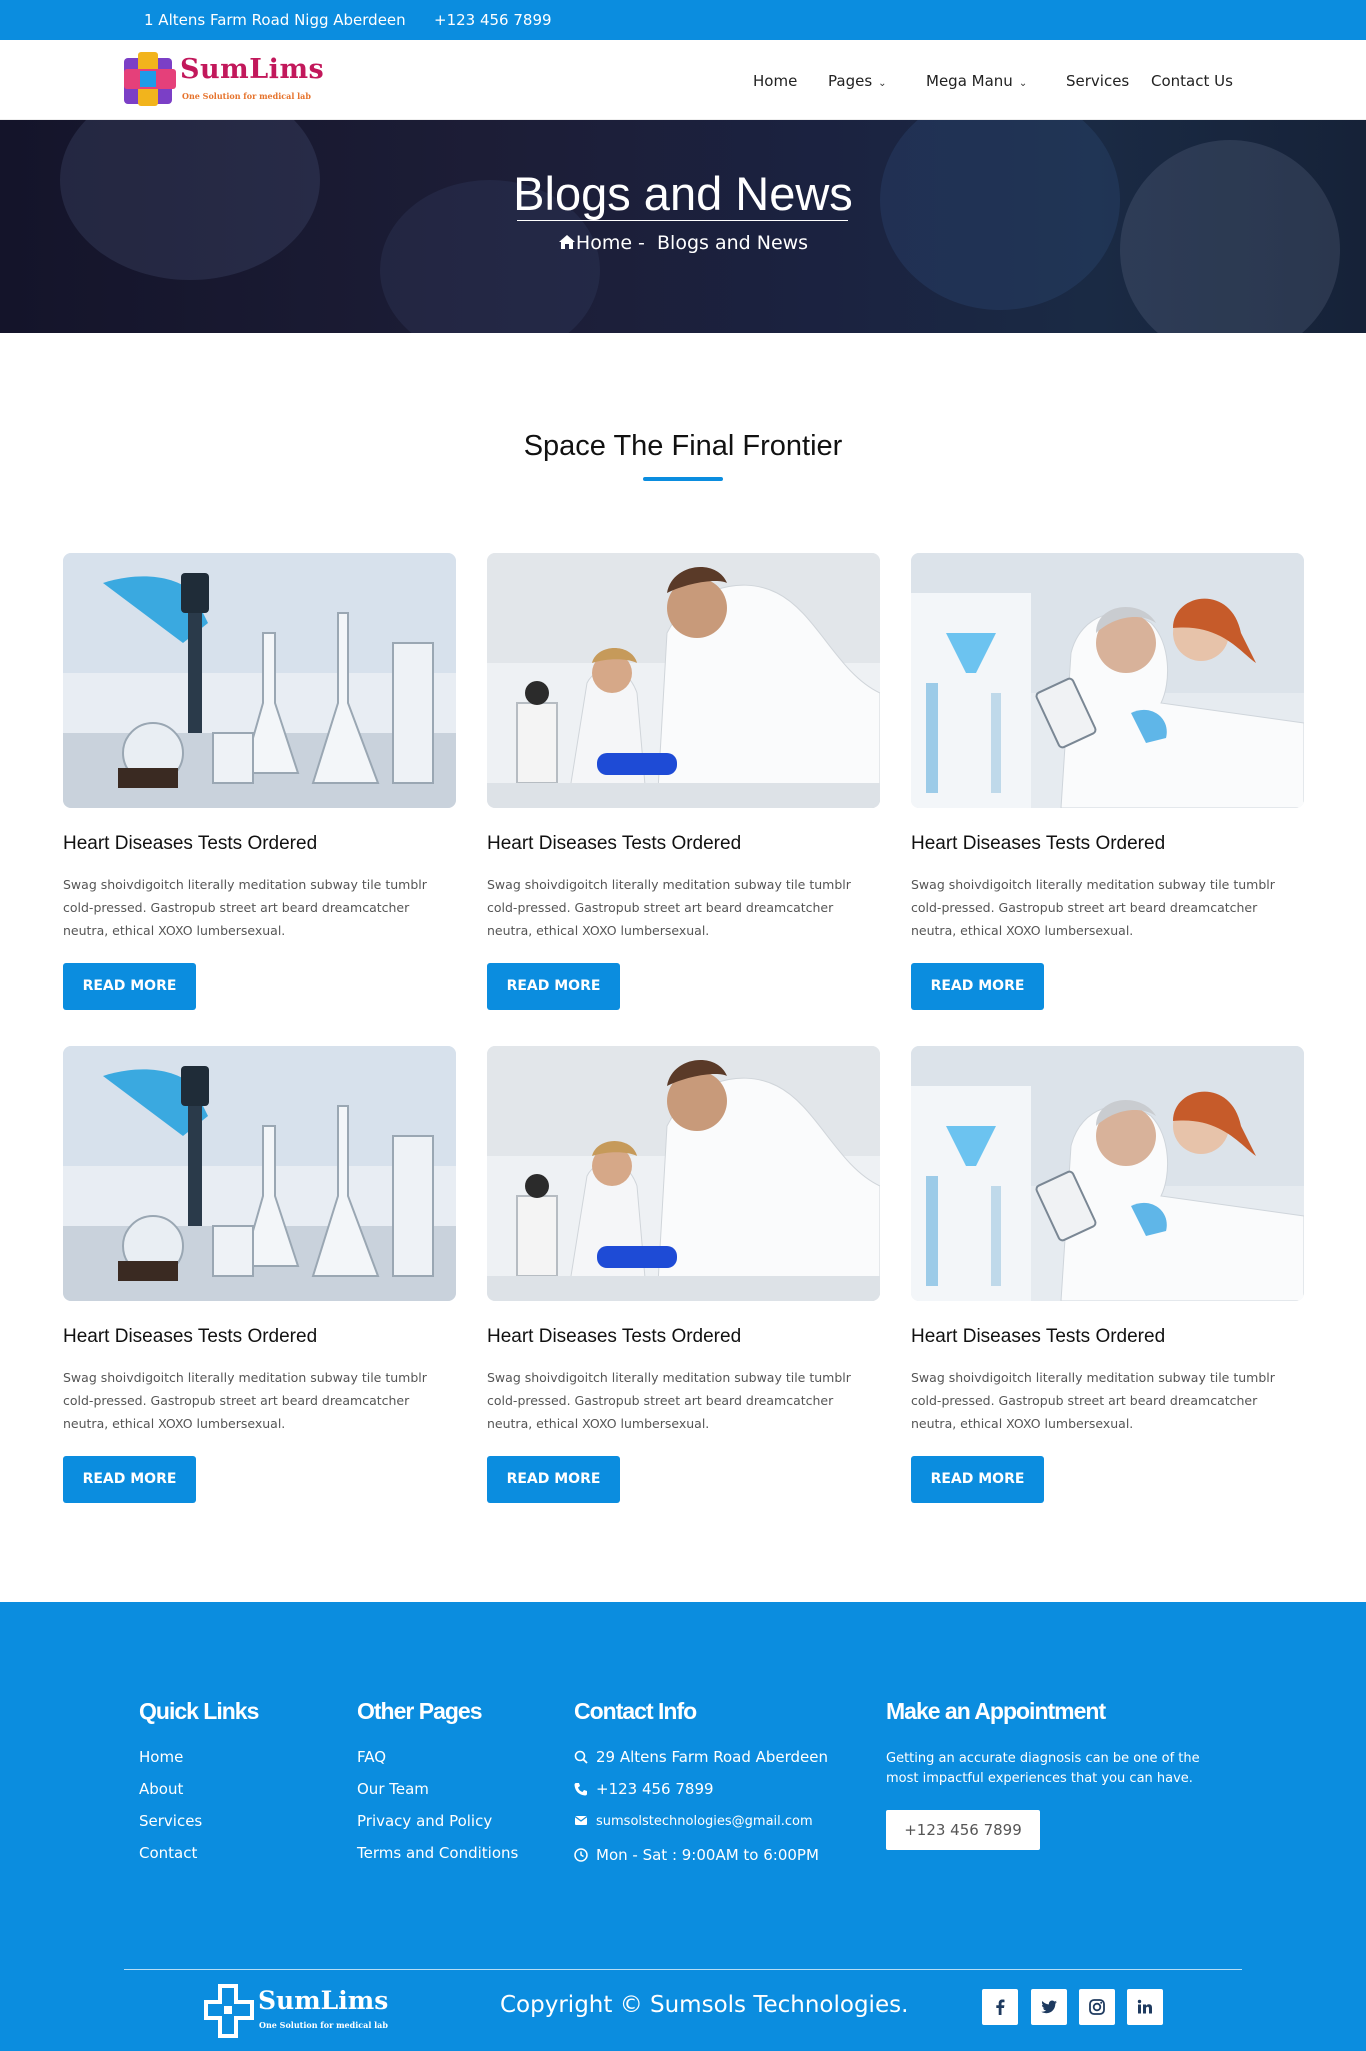 This screenshot has height=2051, width=1366. Describe the element at coordinates (683, 446) in the screenshot. I see `section-title: Space The Final Frontier` at that location.